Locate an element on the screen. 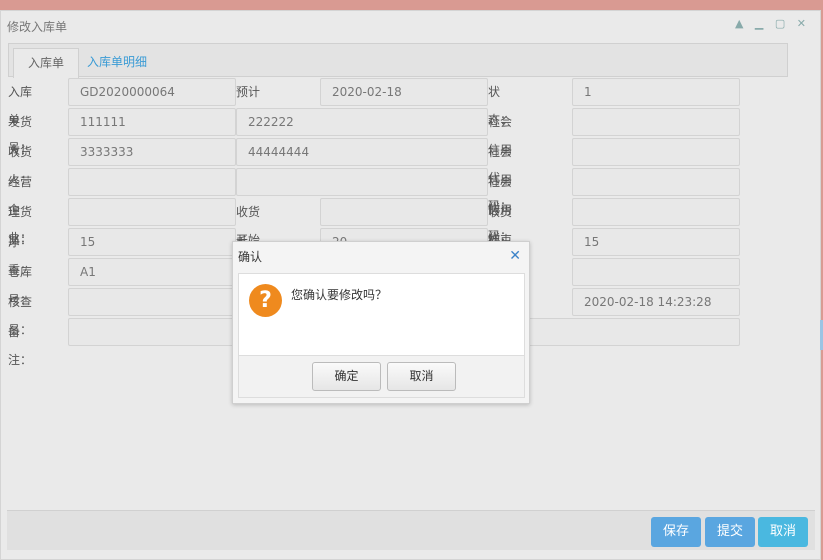 The image size is (823, 560). dialog-message: 您确认要修改吗？ is located at coordinates (339, 295).